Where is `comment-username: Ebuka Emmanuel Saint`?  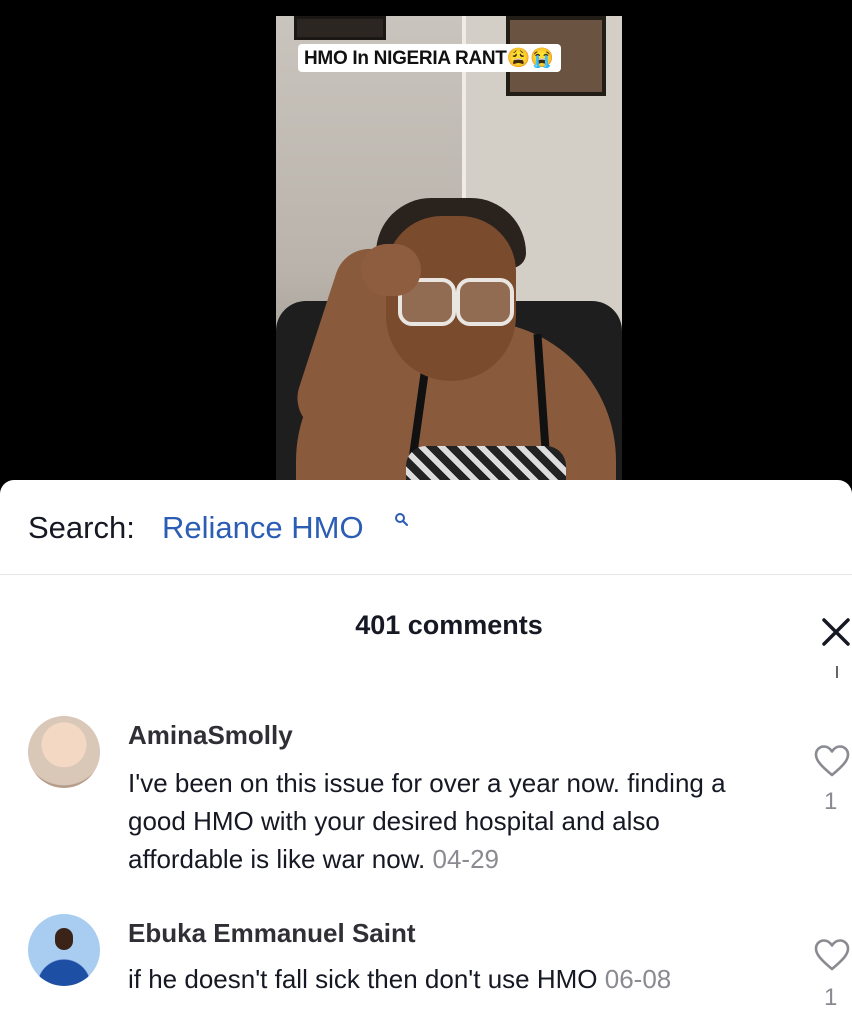
comment-username: Ebuka Emmanuel Saint is located at coordinates (272, 933).